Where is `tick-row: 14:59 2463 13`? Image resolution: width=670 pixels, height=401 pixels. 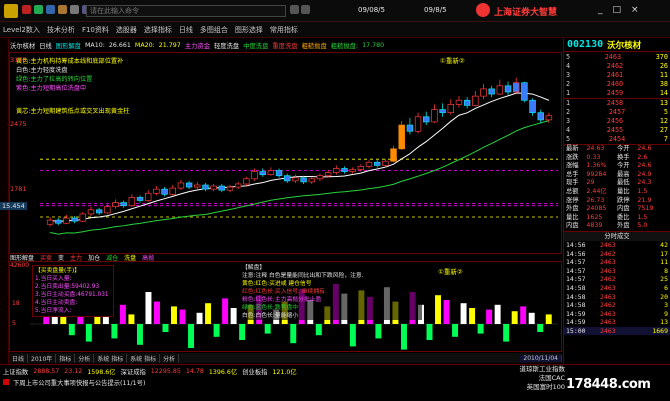 tick-row: 14:59 2463 13 is located at coordinates (617, 322).